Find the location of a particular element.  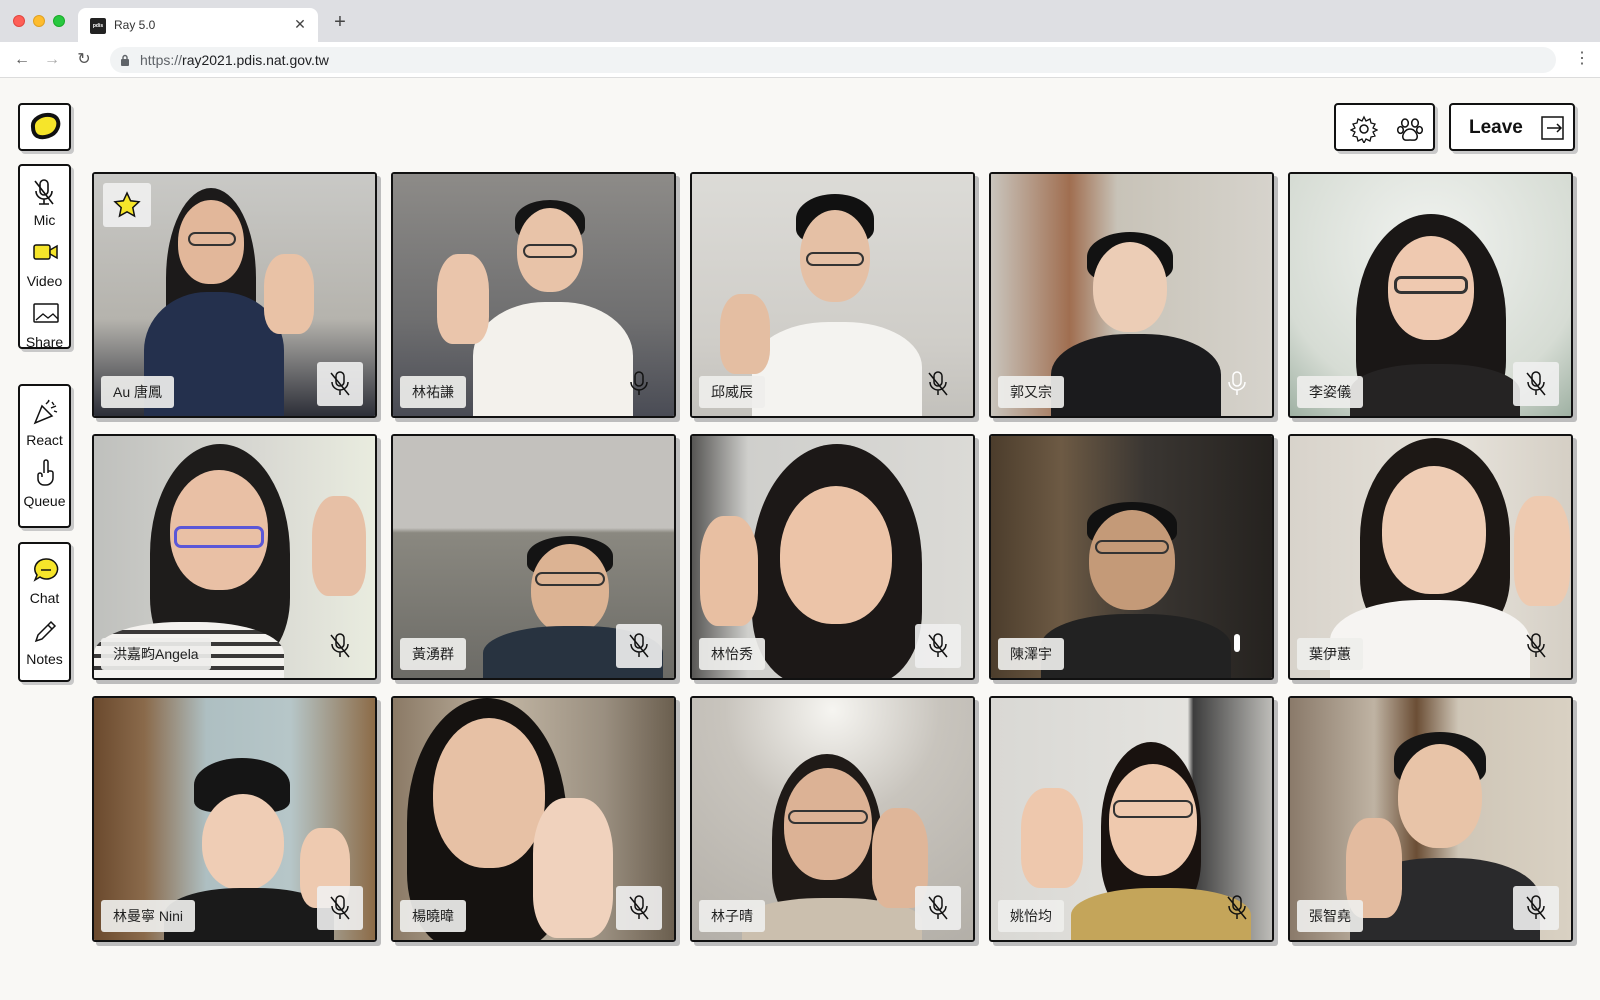

video-button: Video is located at coordinates (44, 258).